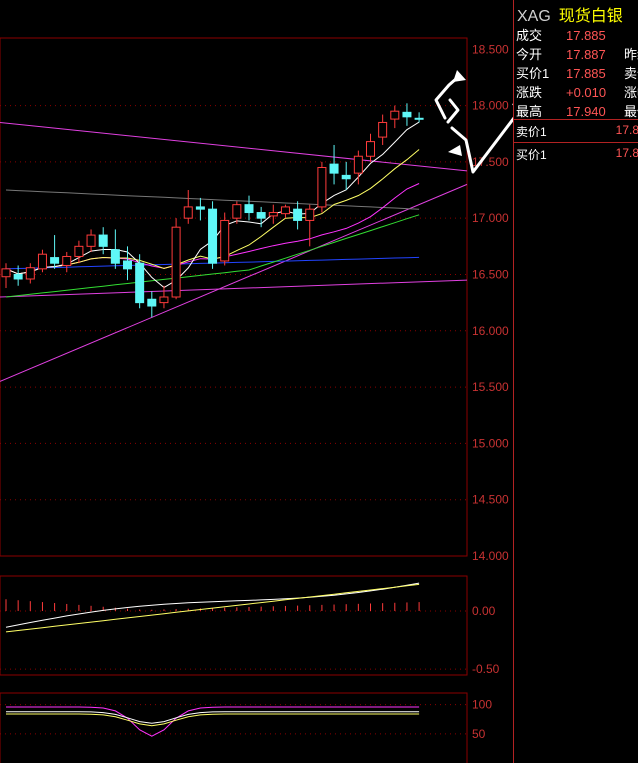 This screenshot has height=763, width=638. Describe the element at coordinates (490, 106) in the screenshot. I see `y-tick-label: 18.000` at that location.